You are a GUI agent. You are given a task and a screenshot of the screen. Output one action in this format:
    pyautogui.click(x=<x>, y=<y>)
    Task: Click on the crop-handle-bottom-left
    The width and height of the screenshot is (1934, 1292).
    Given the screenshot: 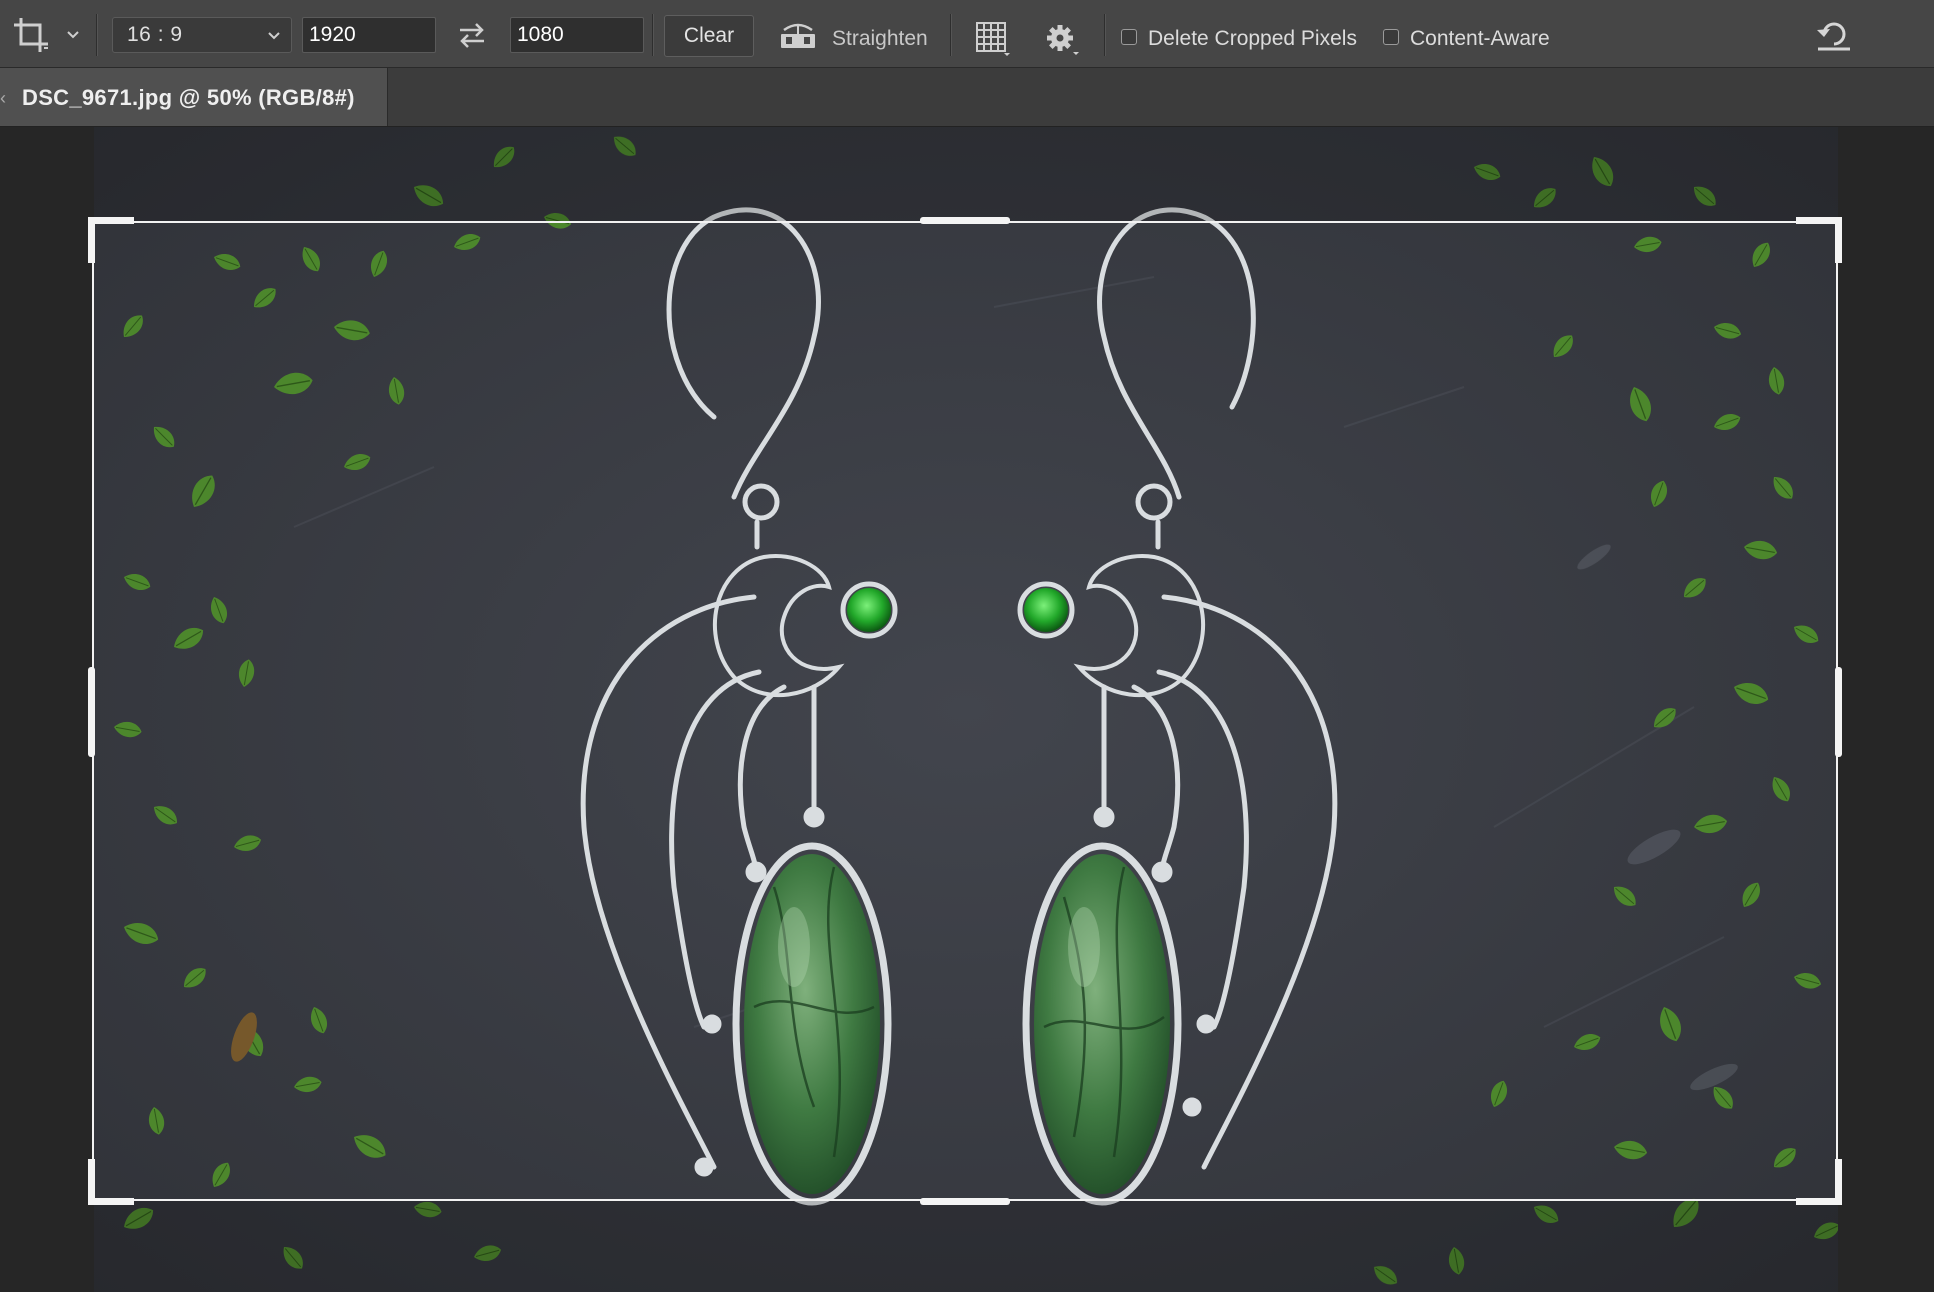 What is the action you would take?
    pyautogui.click(x=91, y=1182)
    